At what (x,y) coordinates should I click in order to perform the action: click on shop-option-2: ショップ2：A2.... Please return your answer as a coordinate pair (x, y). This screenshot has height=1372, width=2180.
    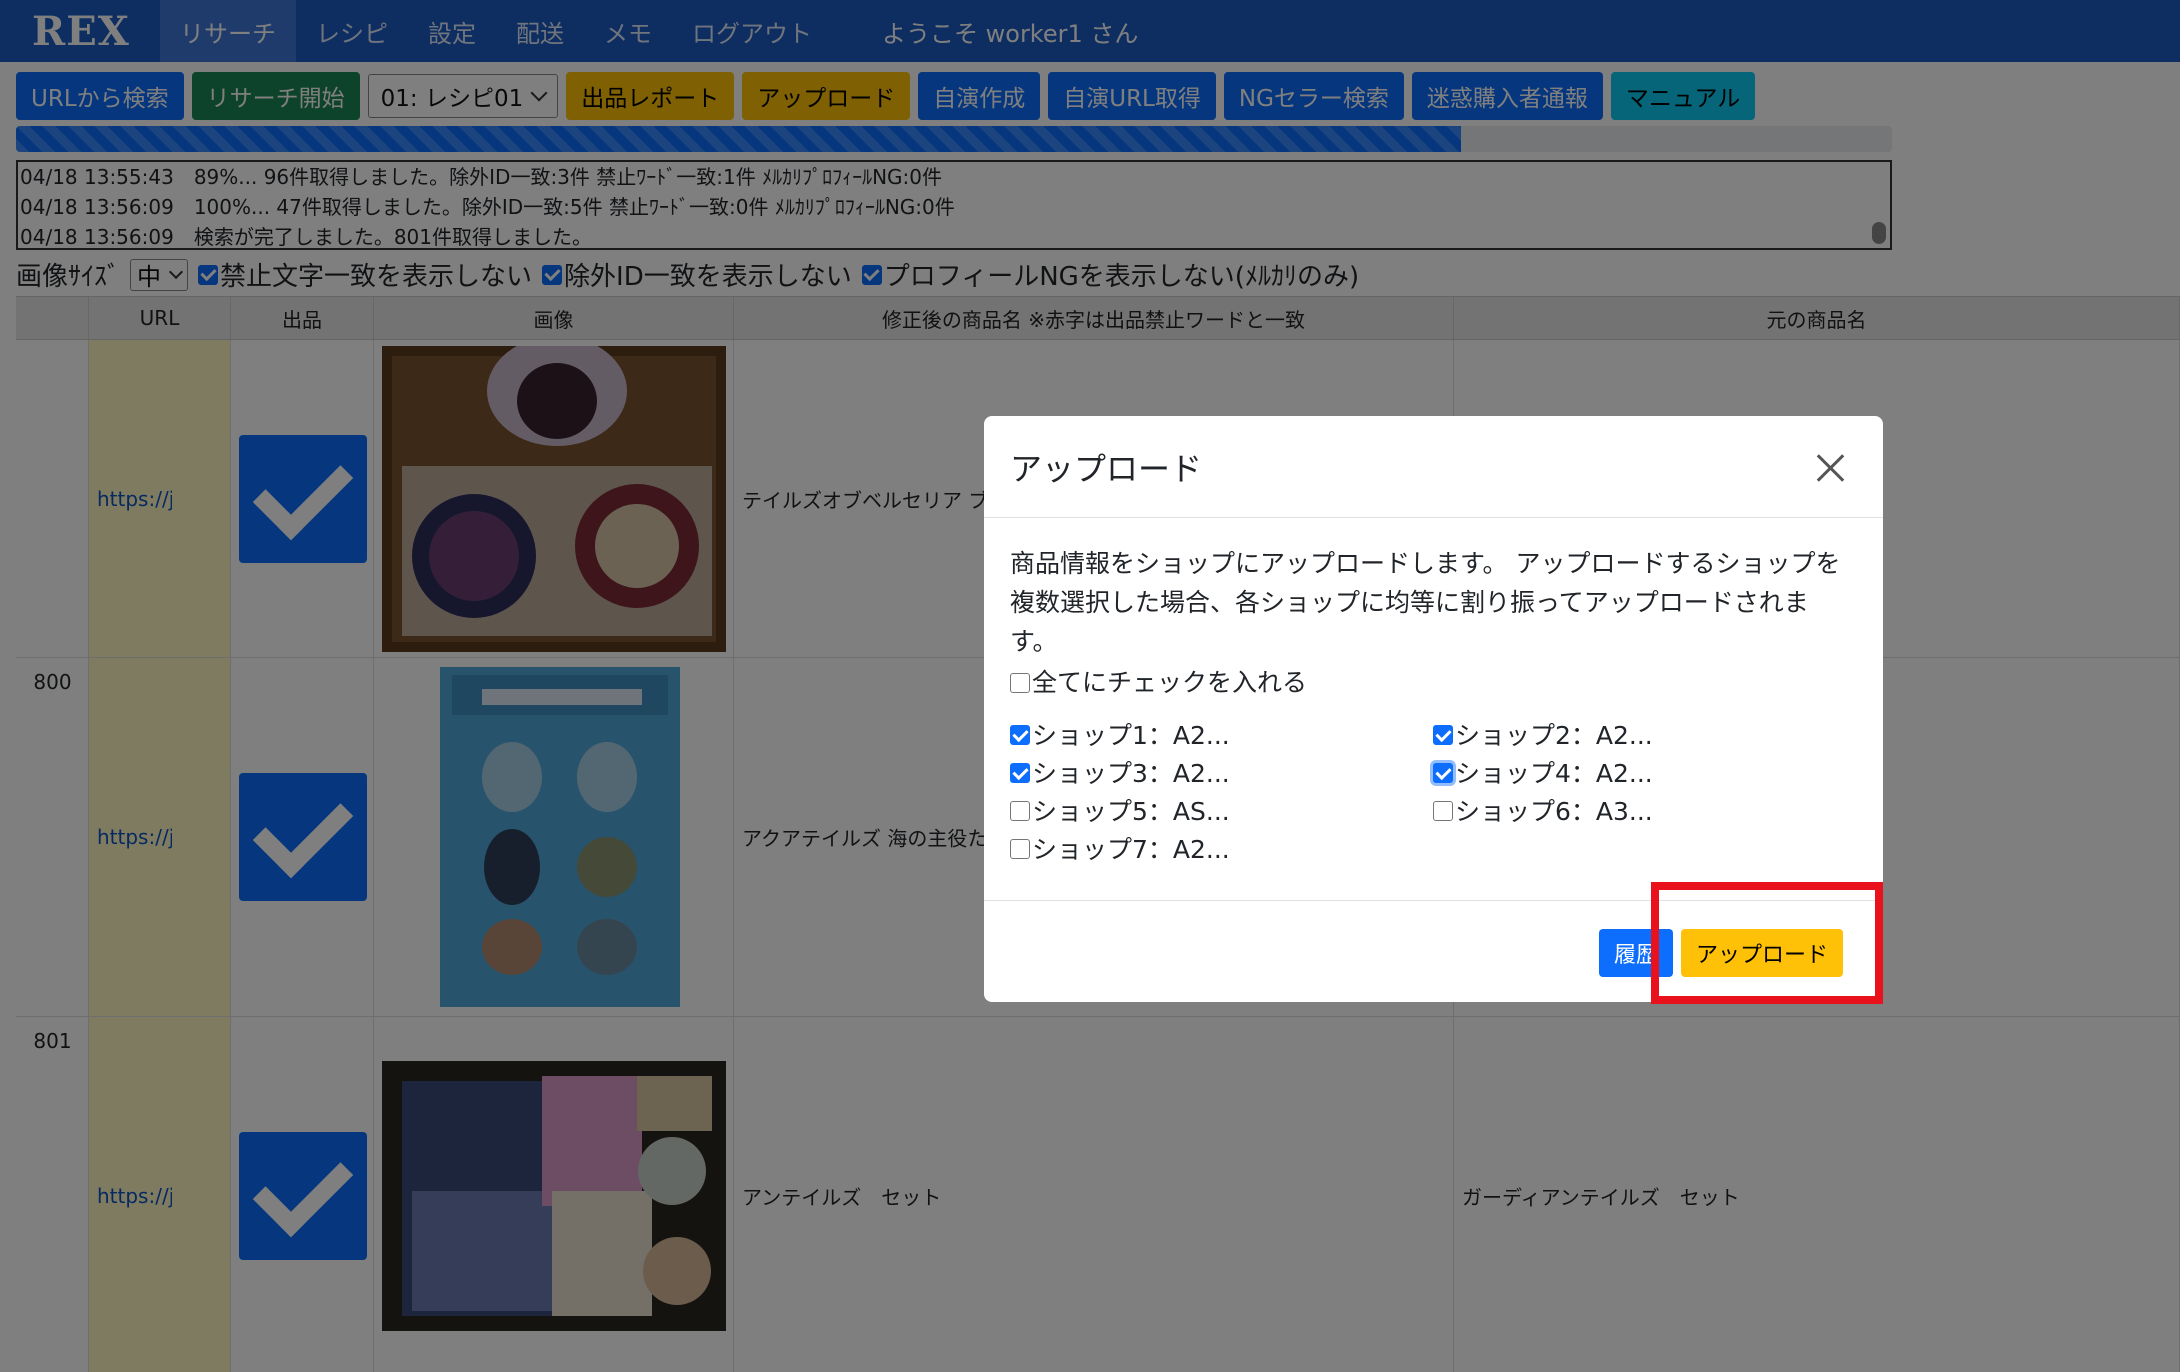
    Looking at the image, I should click on (1644, 735).